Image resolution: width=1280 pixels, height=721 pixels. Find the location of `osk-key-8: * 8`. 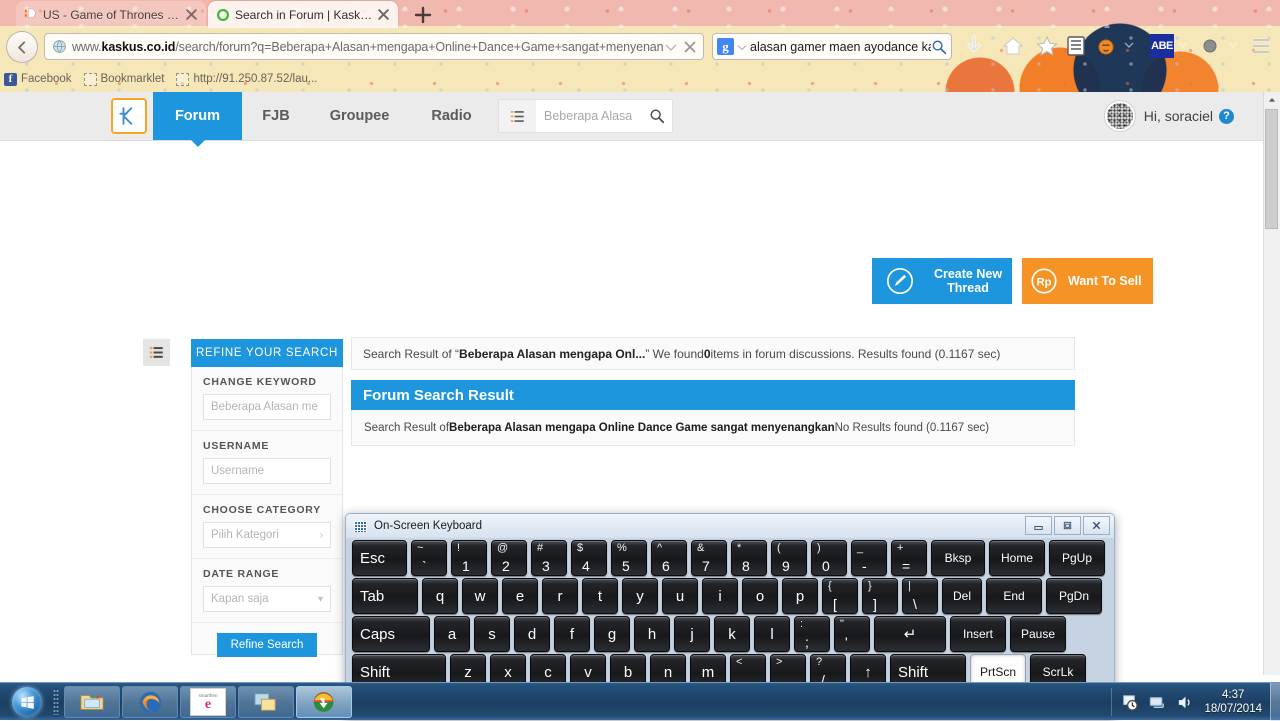

osk-key-8: * 8 is located at coordinates (749, 558).